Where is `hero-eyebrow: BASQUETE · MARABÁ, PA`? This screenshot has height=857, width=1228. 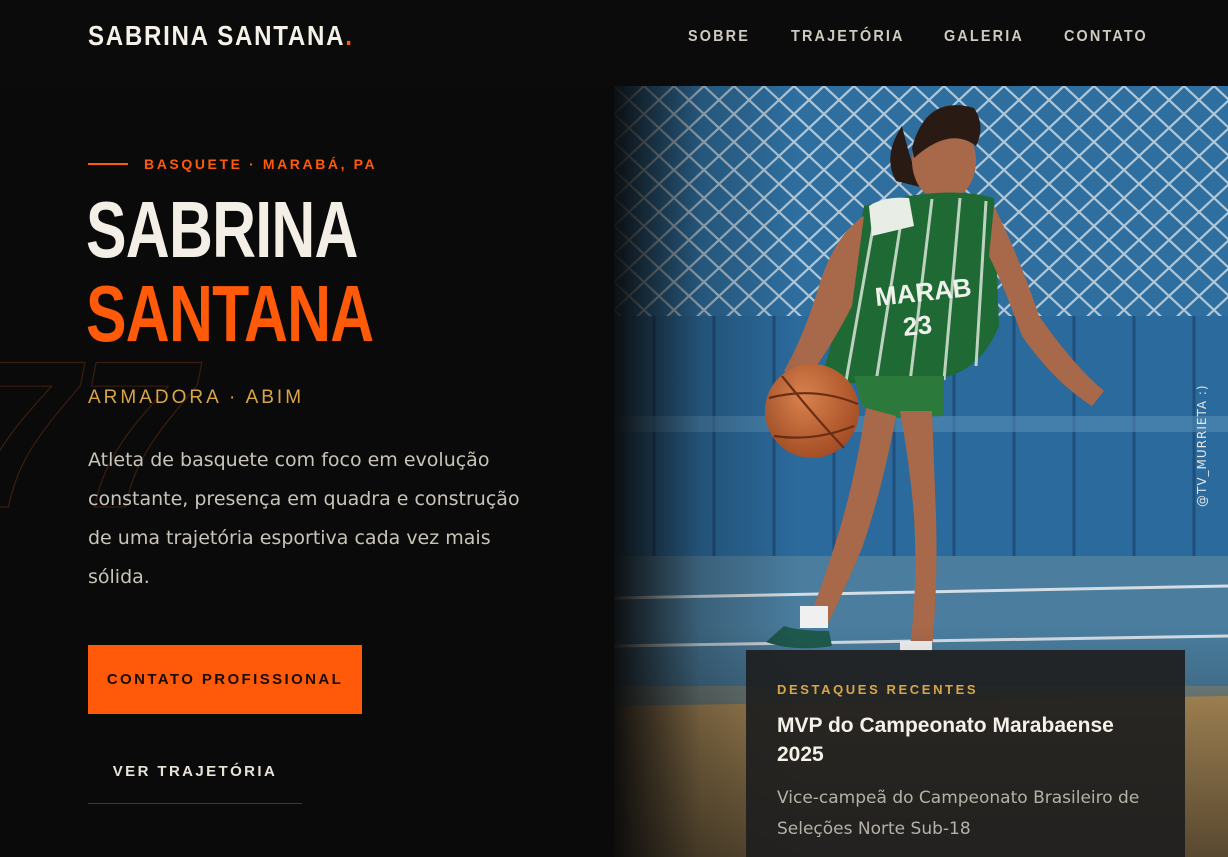
hero-eyebrow: BASQUETE · MARABÁ, PA is located at coordinates (232, 164).